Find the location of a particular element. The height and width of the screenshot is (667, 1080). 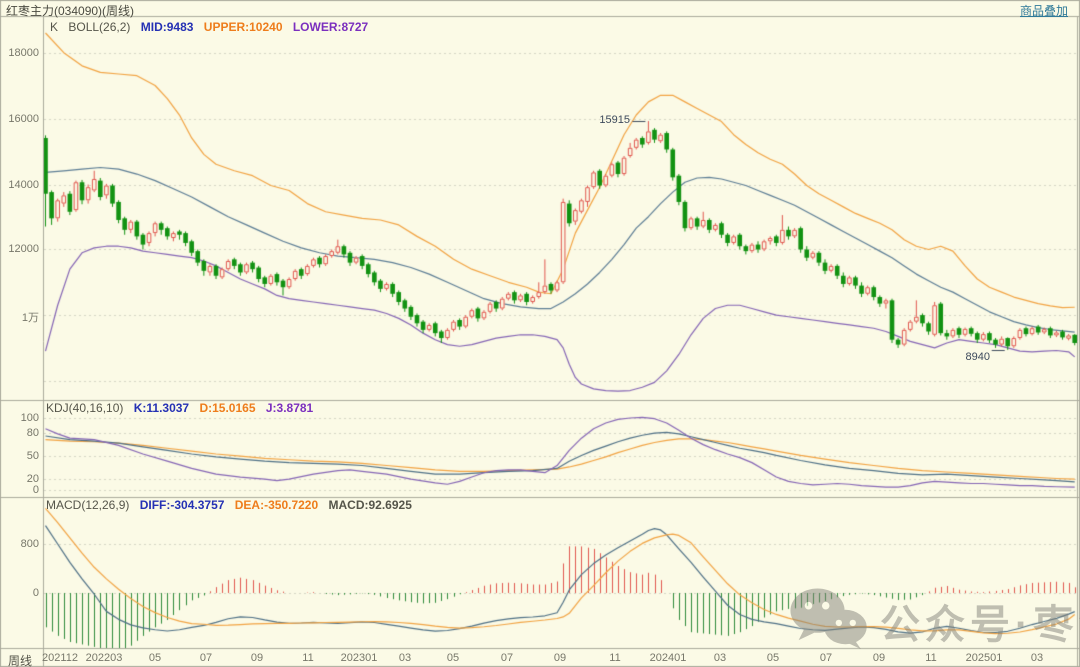

kdj-j-value: J:3.8781 is located at coordinates (289, 408).